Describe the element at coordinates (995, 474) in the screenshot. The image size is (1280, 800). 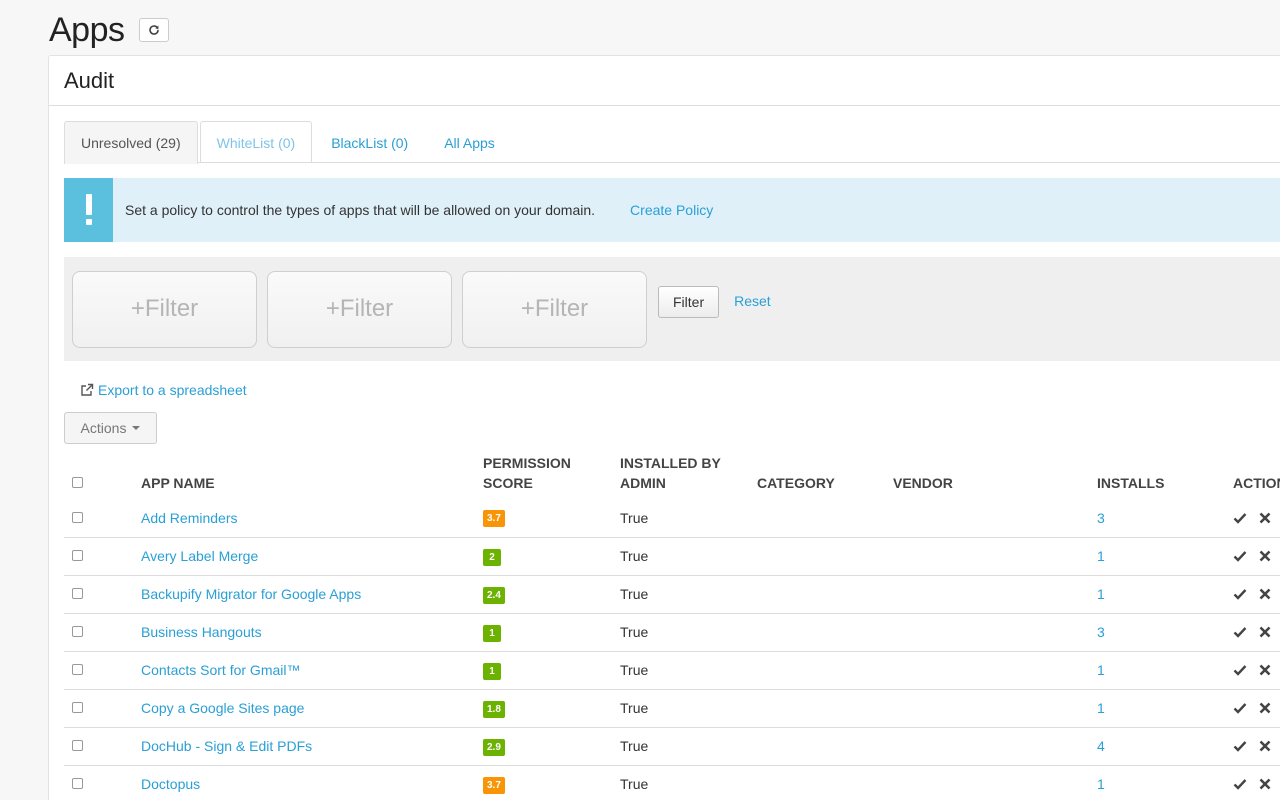
I see `header-vendor: VENDOR` at that location.